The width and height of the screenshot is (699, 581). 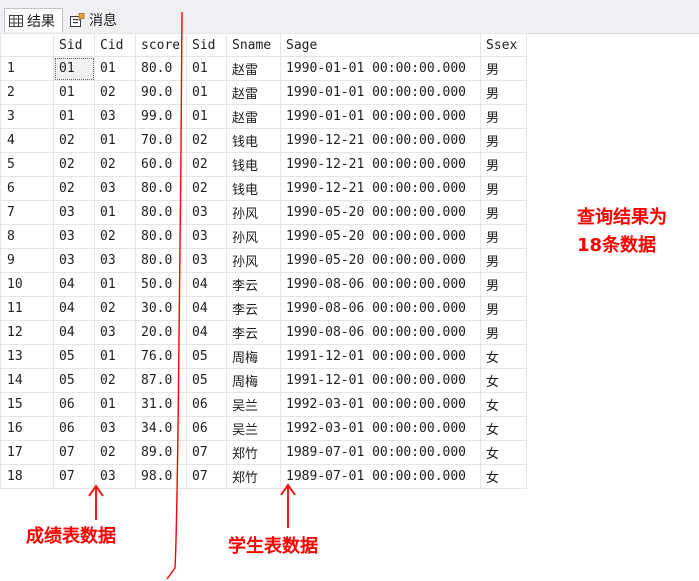 What do you see at coordinates (27, 332) in the screenshot?
I see `row-number: 12` at bounding box center [27, 332].